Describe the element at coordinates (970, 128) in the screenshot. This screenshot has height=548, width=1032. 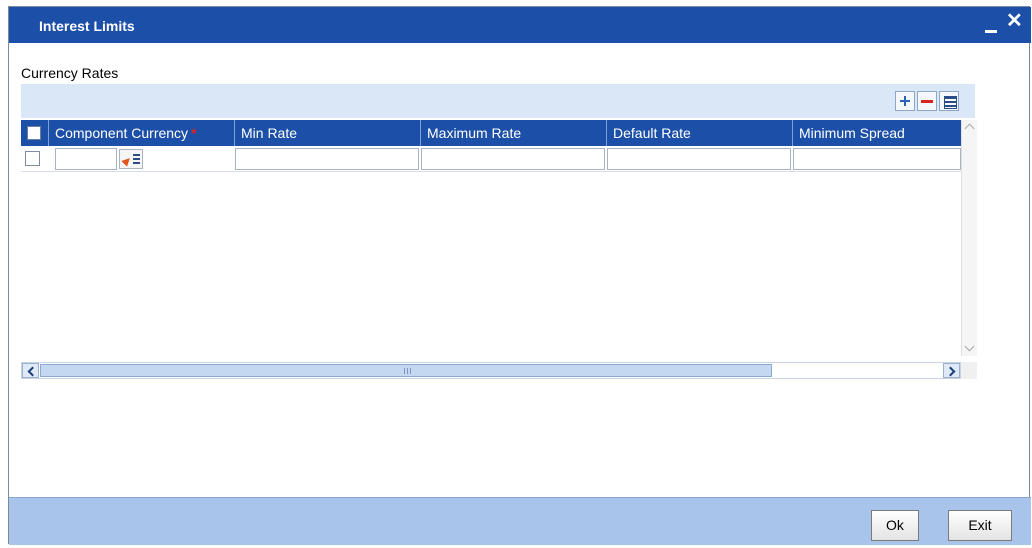
I see `scroll-up-icon` at that location.